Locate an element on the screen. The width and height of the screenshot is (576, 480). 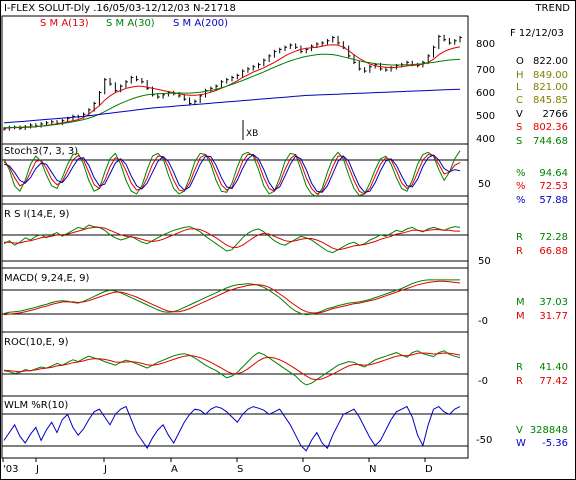
price-tick: 500 is located at coordinates (485, 116).